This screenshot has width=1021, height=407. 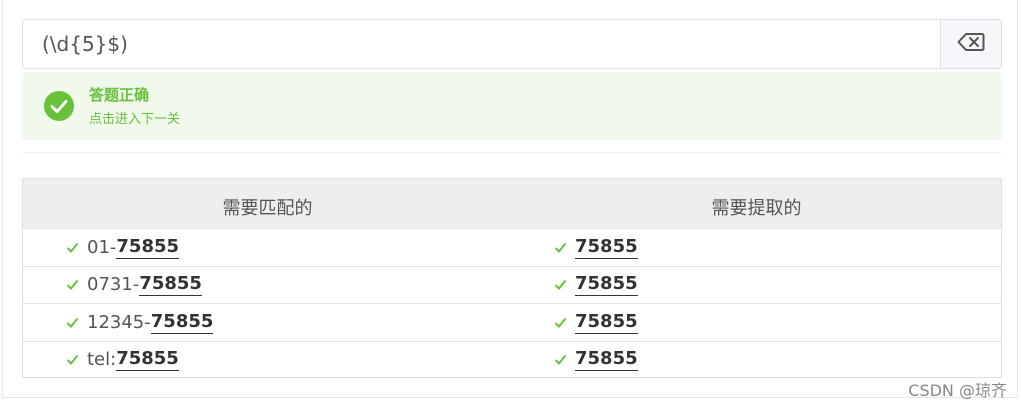 I want to click on watermark: CSDN @琼齐, so click(x=957, y=390).